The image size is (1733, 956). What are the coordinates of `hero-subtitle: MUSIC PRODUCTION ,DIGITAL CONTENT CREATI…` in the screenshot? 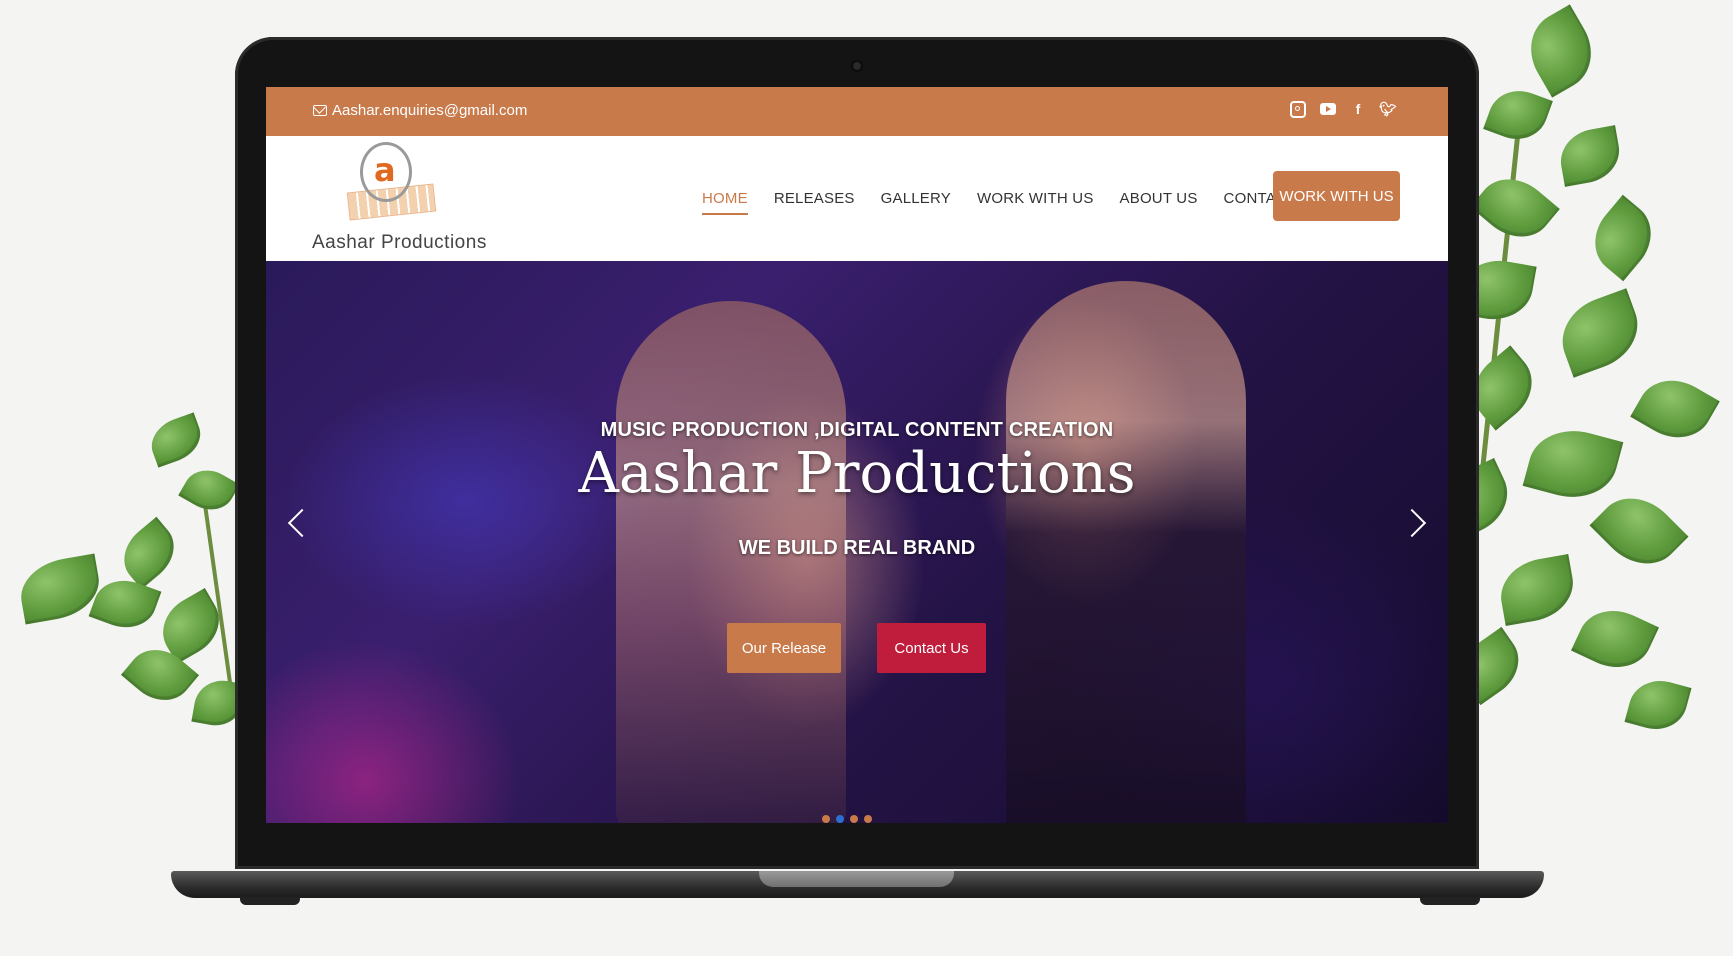 It's located at (857, 430).